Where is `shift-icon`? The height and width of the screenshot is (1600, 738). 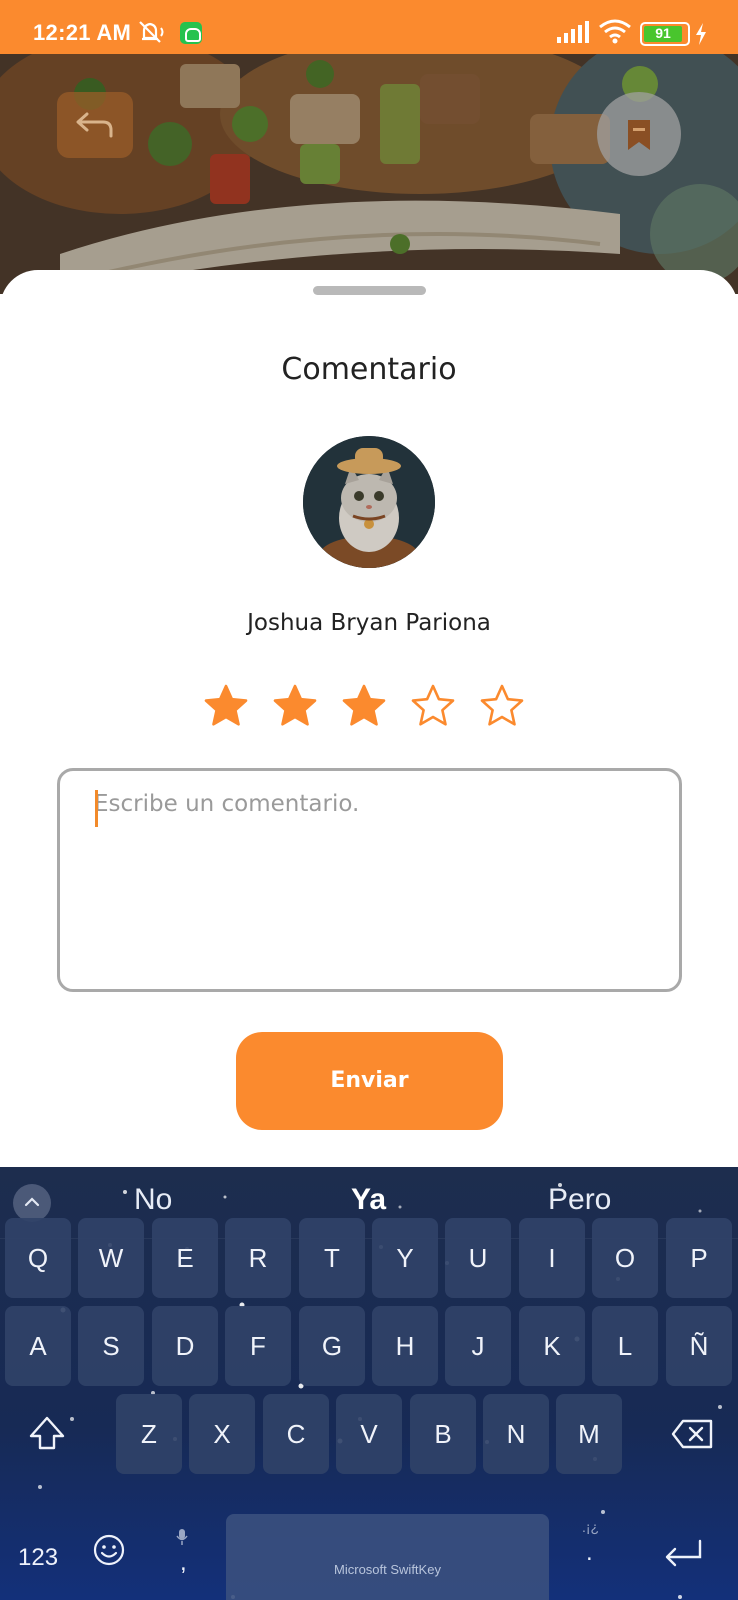
shift-icon is located at coordinates (47, 1433).